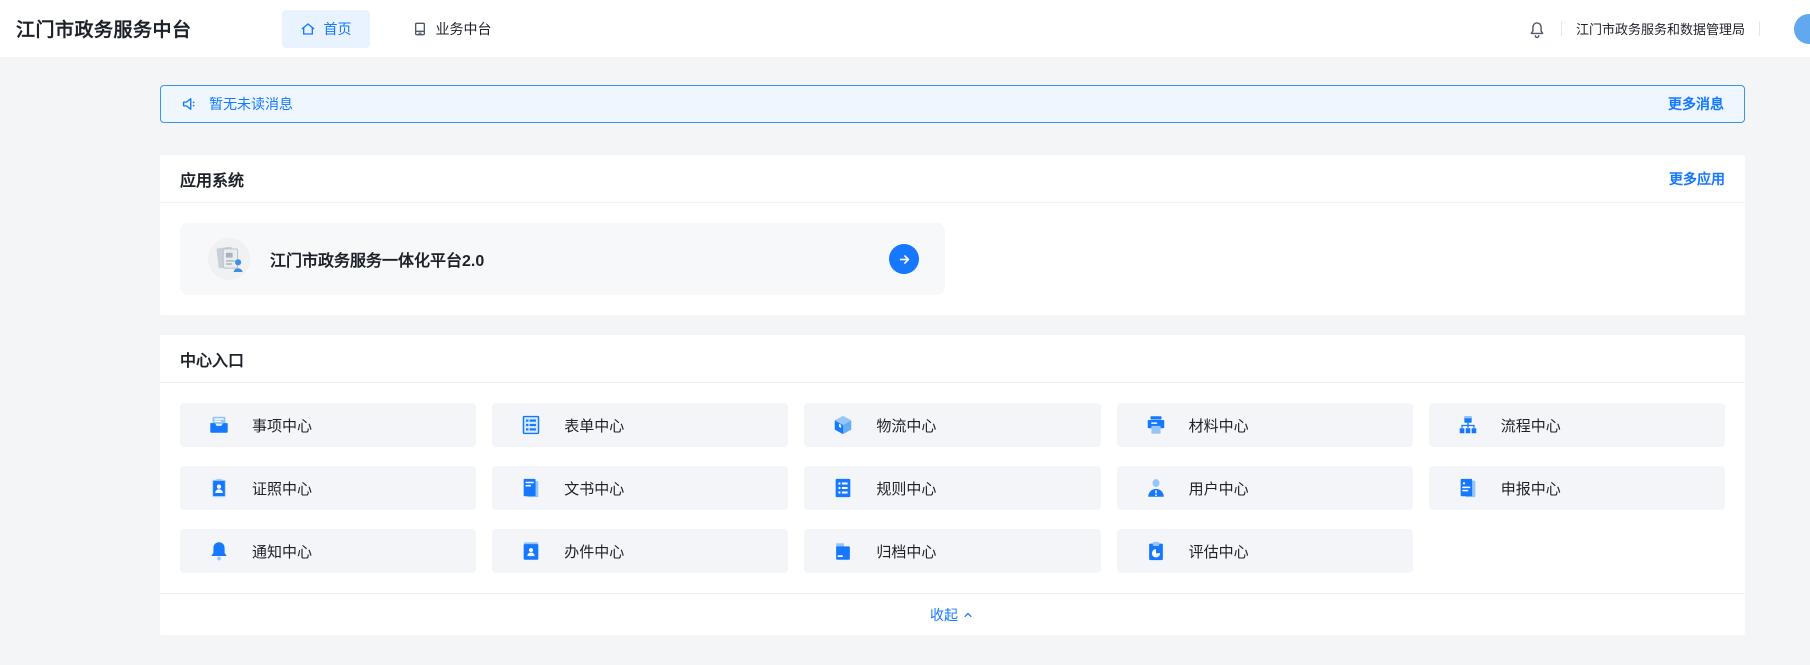 Image resolution: width=1810 pixels, height=665 pixels. What do you see at coordinates (952, 104) in the screenshot?
I see `notice-bar: 暂无未读消息 更多消息` at bounding box center [952, 104].